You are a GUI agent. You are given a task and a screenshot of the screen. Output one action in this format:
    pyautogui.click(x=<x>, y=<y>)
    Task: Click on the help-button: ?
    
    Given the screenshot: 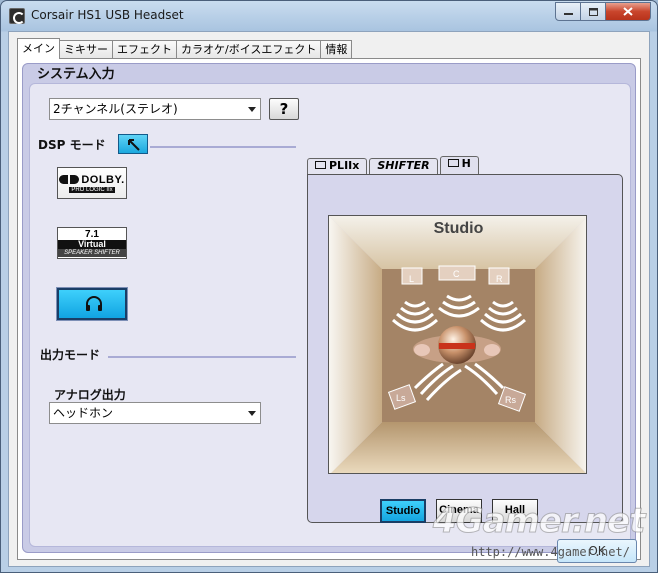 What is the action you would take?
    pyautogui.click(x=284, y=109)
    